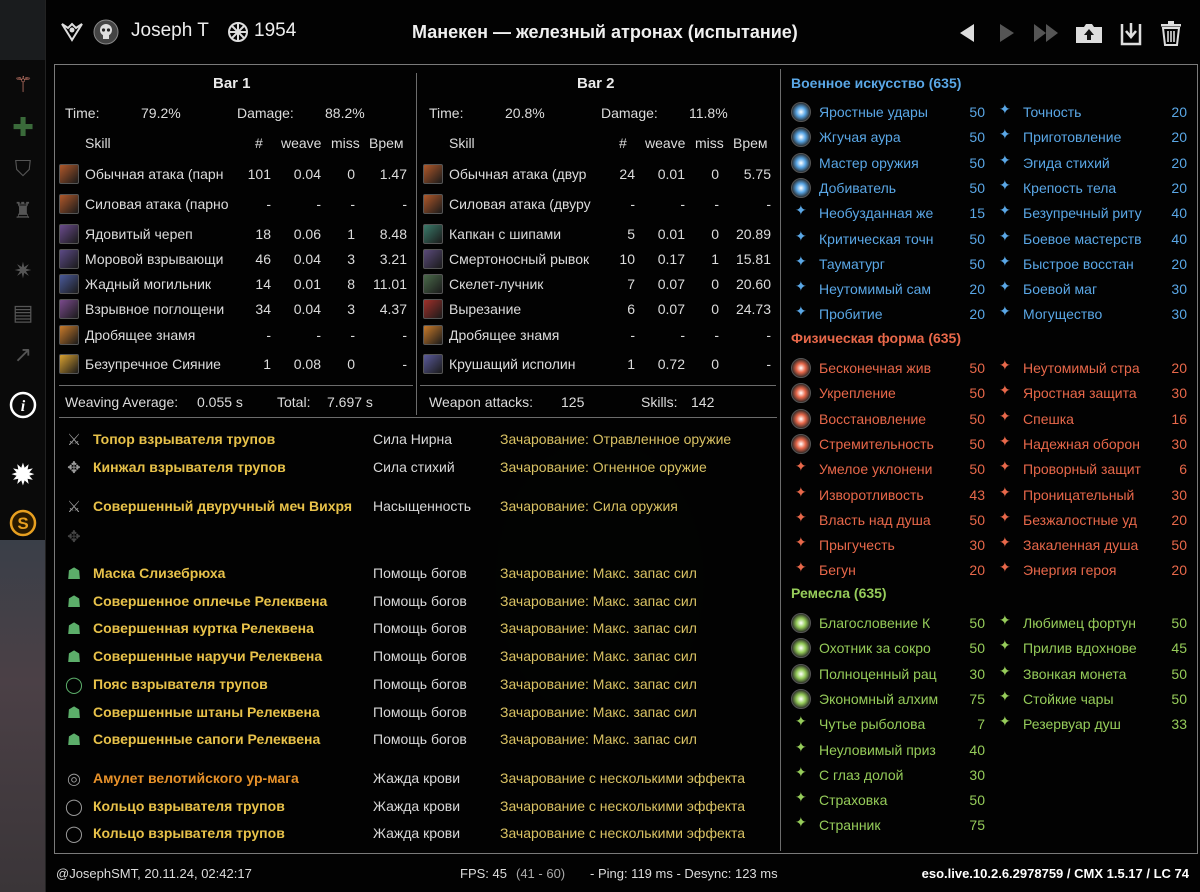 This screenshot has height=892, width=1200. I want to click on cp-star-row: ✦ Тауматург 50, so click(891, 264).